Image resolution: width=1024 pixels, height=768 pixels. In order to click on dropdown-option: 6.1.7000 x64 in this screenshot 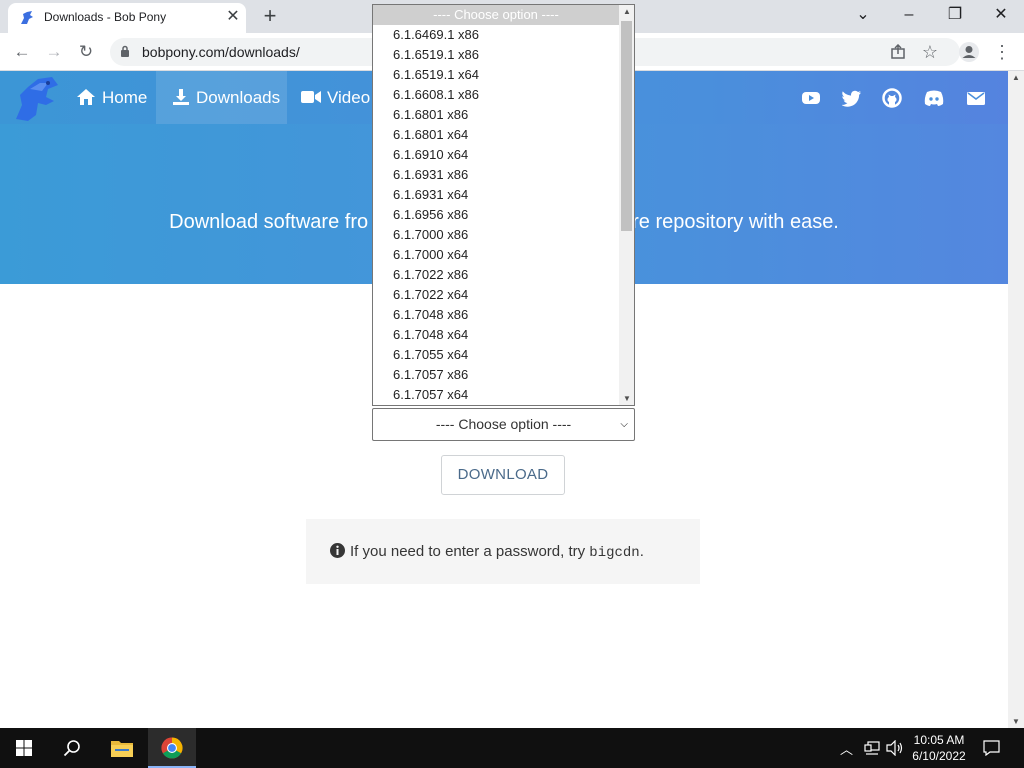, I will do `click(496, 255)`.